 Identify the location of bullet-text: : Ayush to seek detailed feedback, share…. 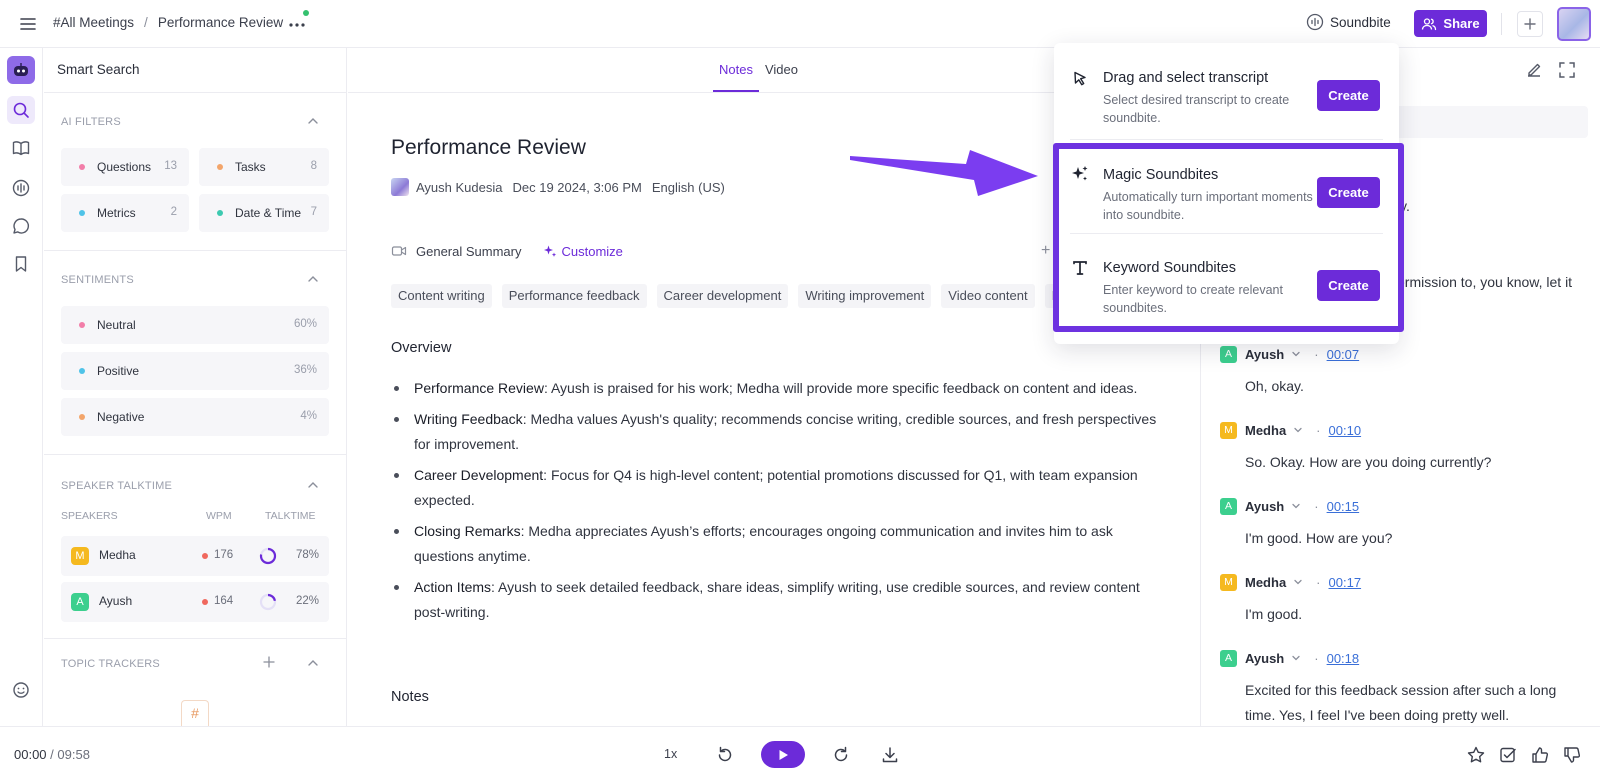
(777, 599).